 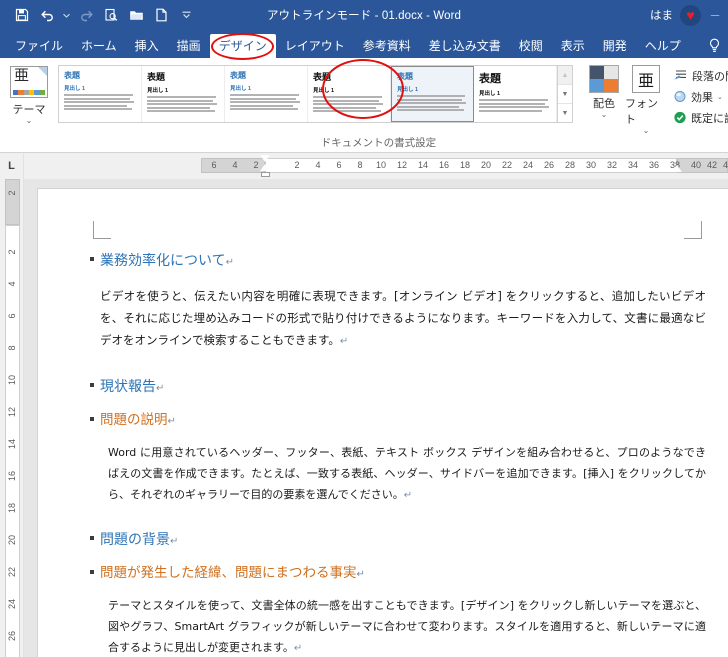 I want to click on gallery-scroll-down-button: ▼, so click(x=565, y=94).